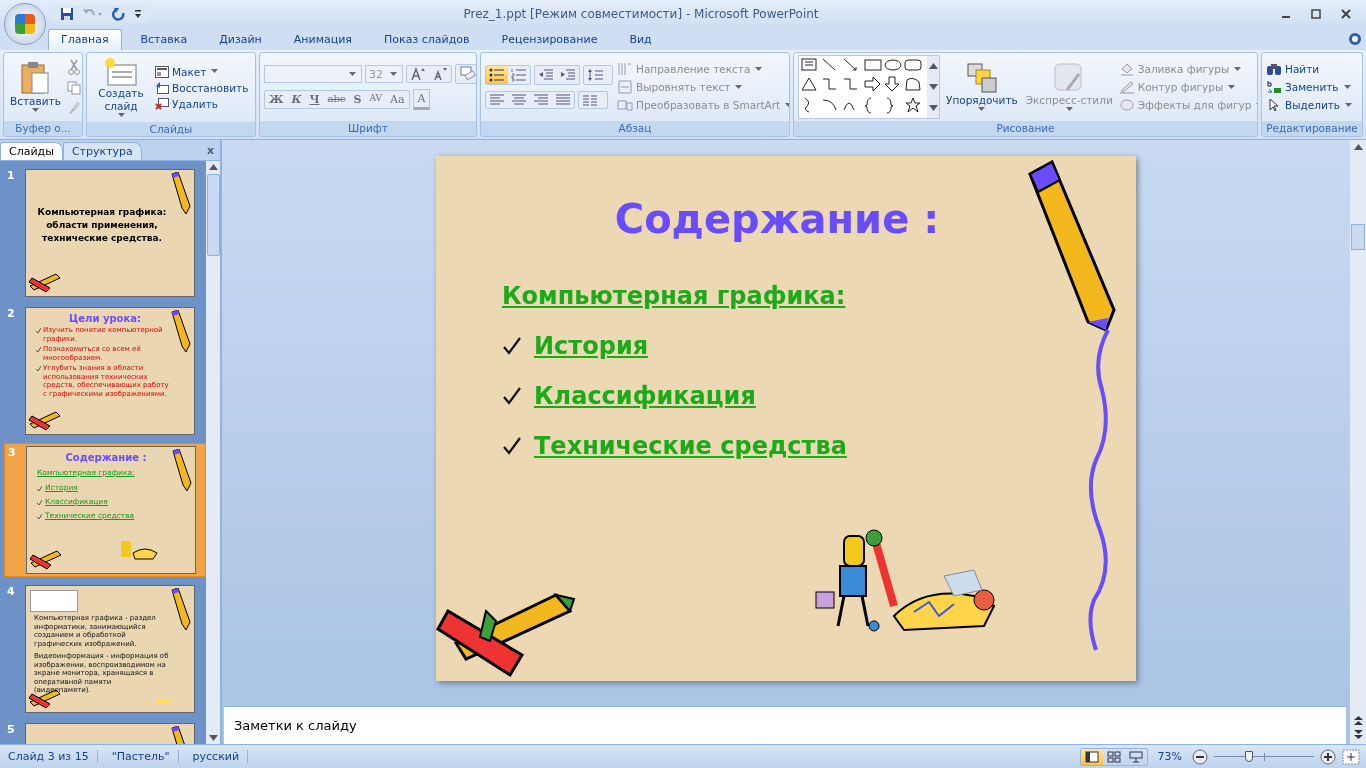 The width and height of the screenshot is (1366, 768). Describe the element at coordinates (1126, 105) in the screenshot. I see `effects-icon` at that location.